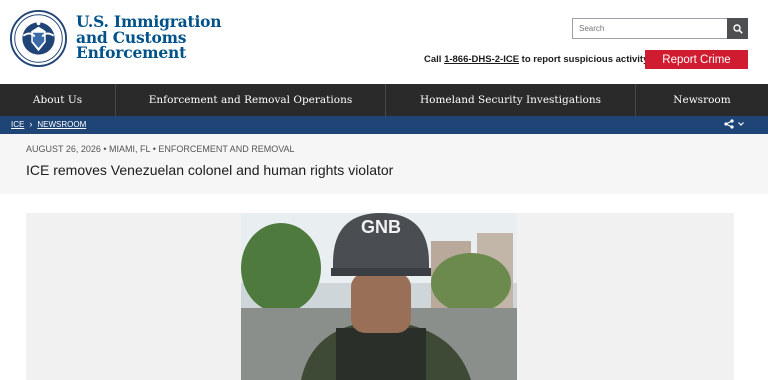 This screenshot has width=768, height=380. Describe the element at coordinates (729, 124) in the screenshot. I see `share-icon` at that location.